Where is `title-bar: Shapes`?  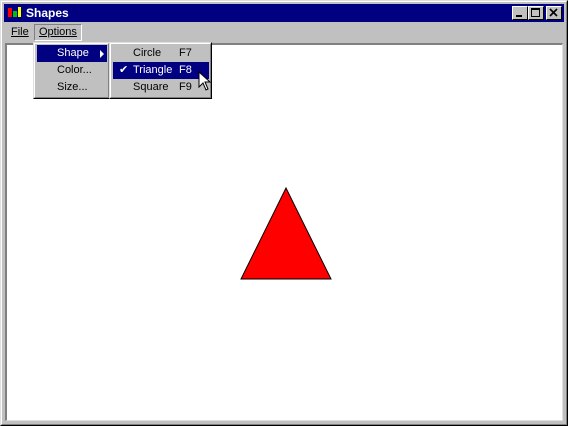 title-bar: Shapes is located at coordinates (284, 13).